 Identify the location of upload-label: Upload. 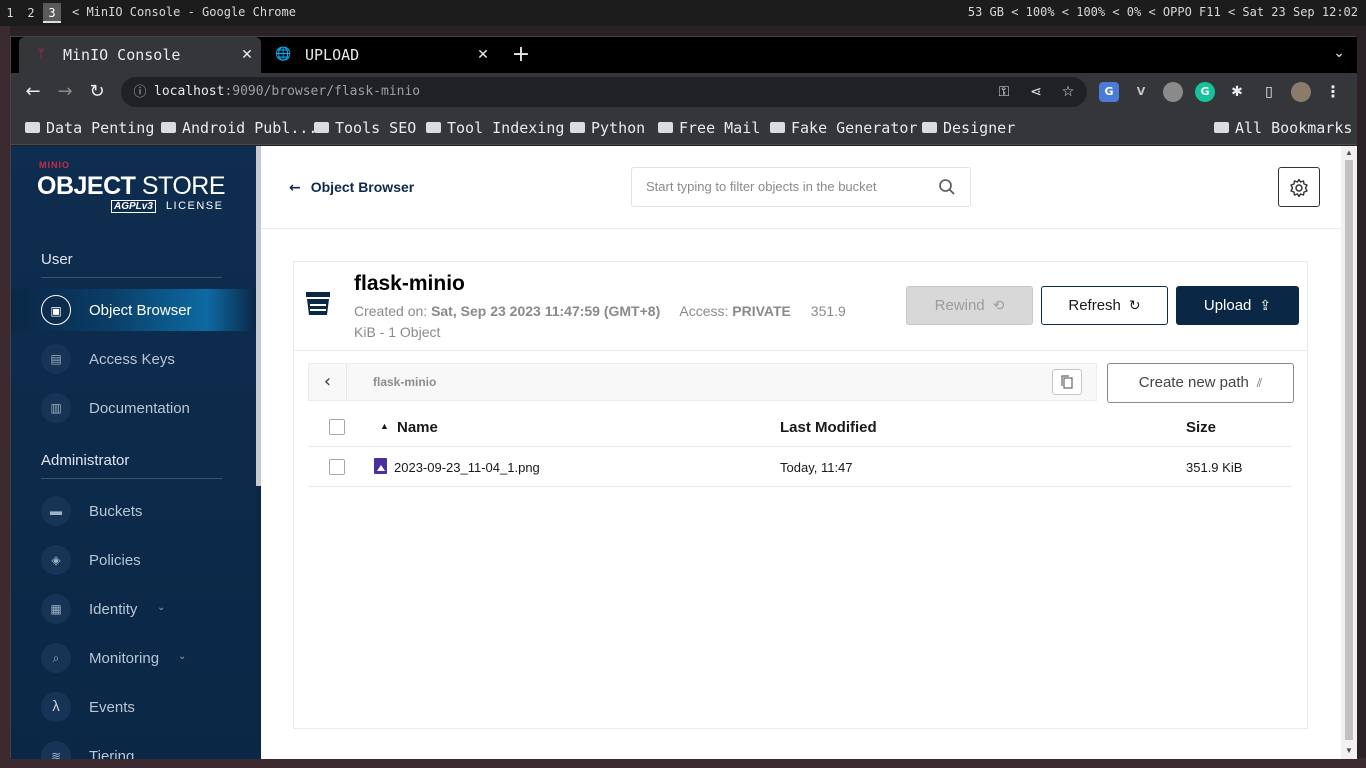
(1227, 305).